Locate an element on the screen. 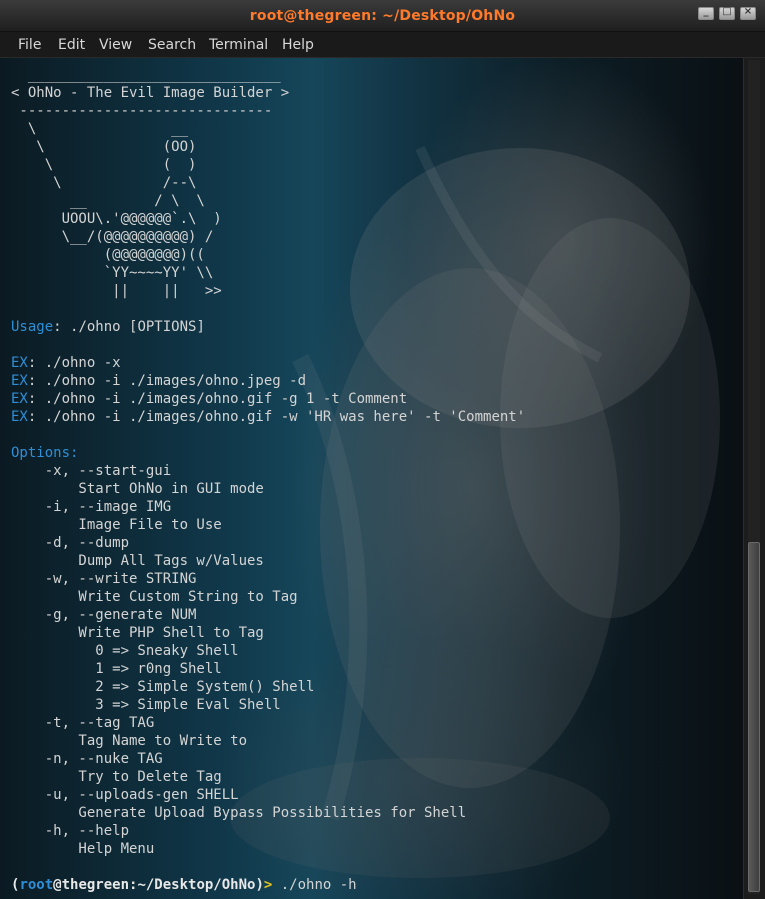  scrollbar-thumb is located at coordinates (754, 717).